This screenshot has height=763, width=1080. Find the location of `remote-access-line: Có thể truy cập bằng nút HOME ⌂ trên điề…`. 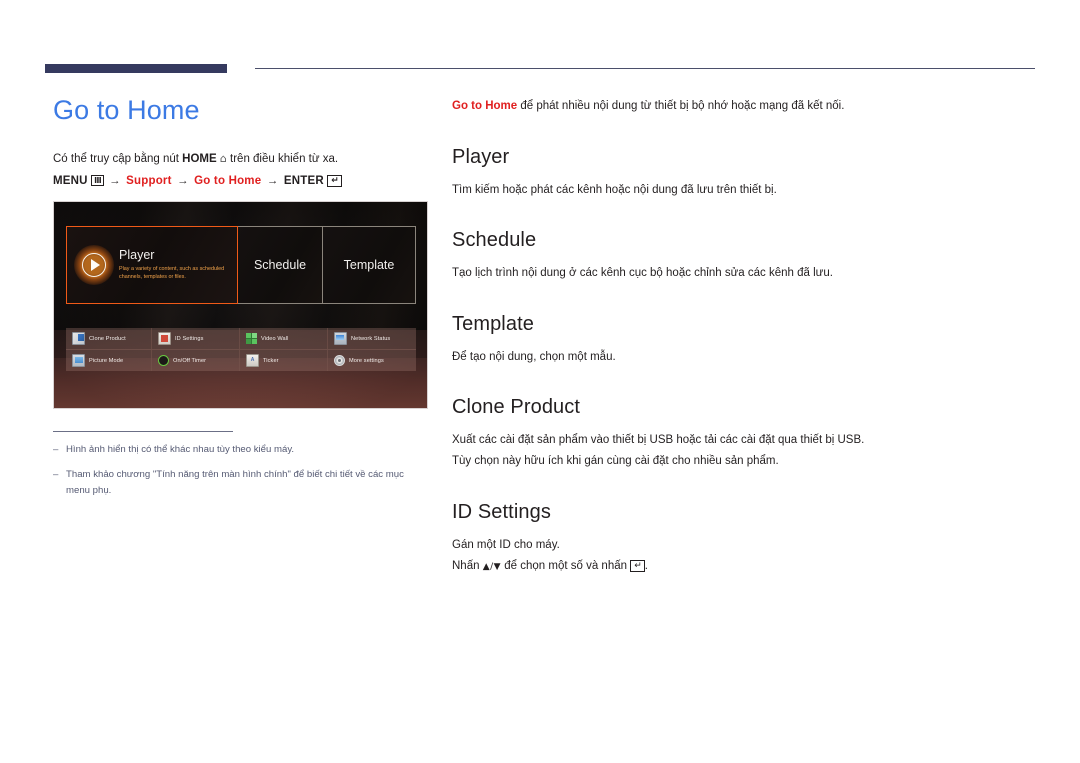

remote-access-line: Có thể truy cập bằng nút HOME ⌂ trên điề… is located at coordinates (240, 159).